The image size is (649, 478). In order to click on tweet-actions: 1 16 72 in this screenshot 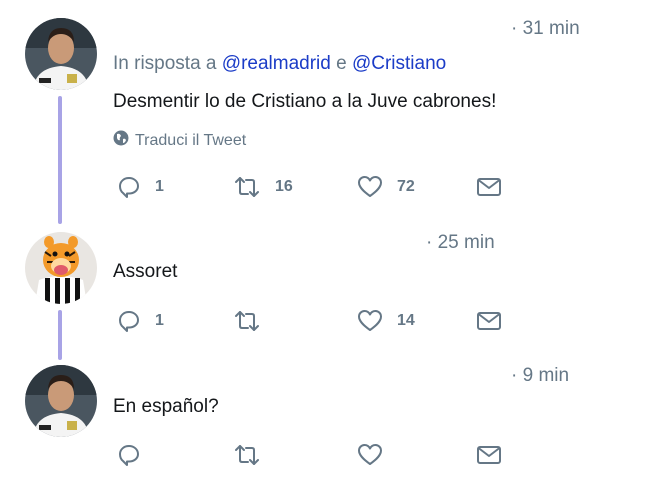, I will do `click(313, 187)`.